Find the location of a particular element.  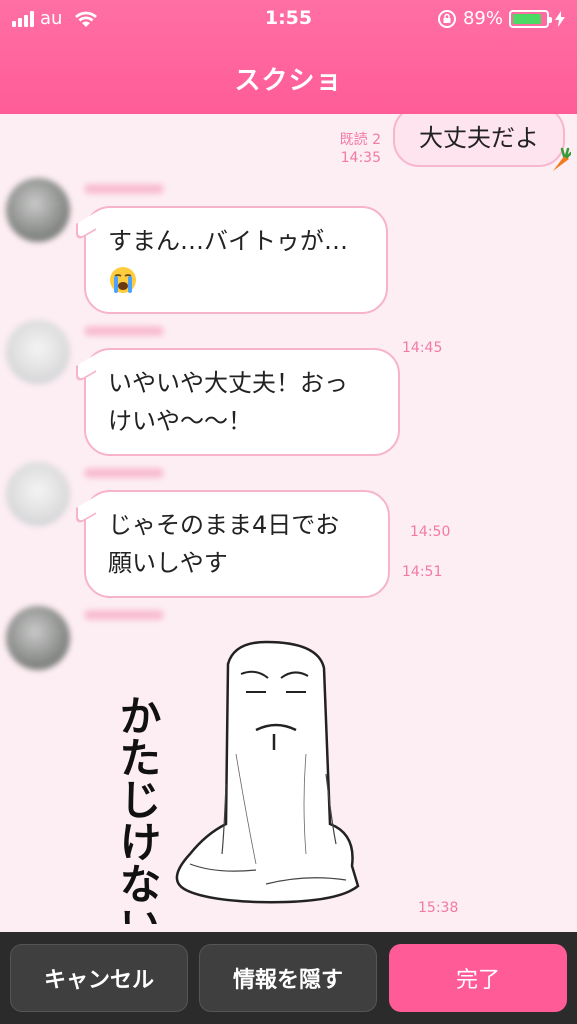

message-time: 14:45 is located at coordinates (422, 348).